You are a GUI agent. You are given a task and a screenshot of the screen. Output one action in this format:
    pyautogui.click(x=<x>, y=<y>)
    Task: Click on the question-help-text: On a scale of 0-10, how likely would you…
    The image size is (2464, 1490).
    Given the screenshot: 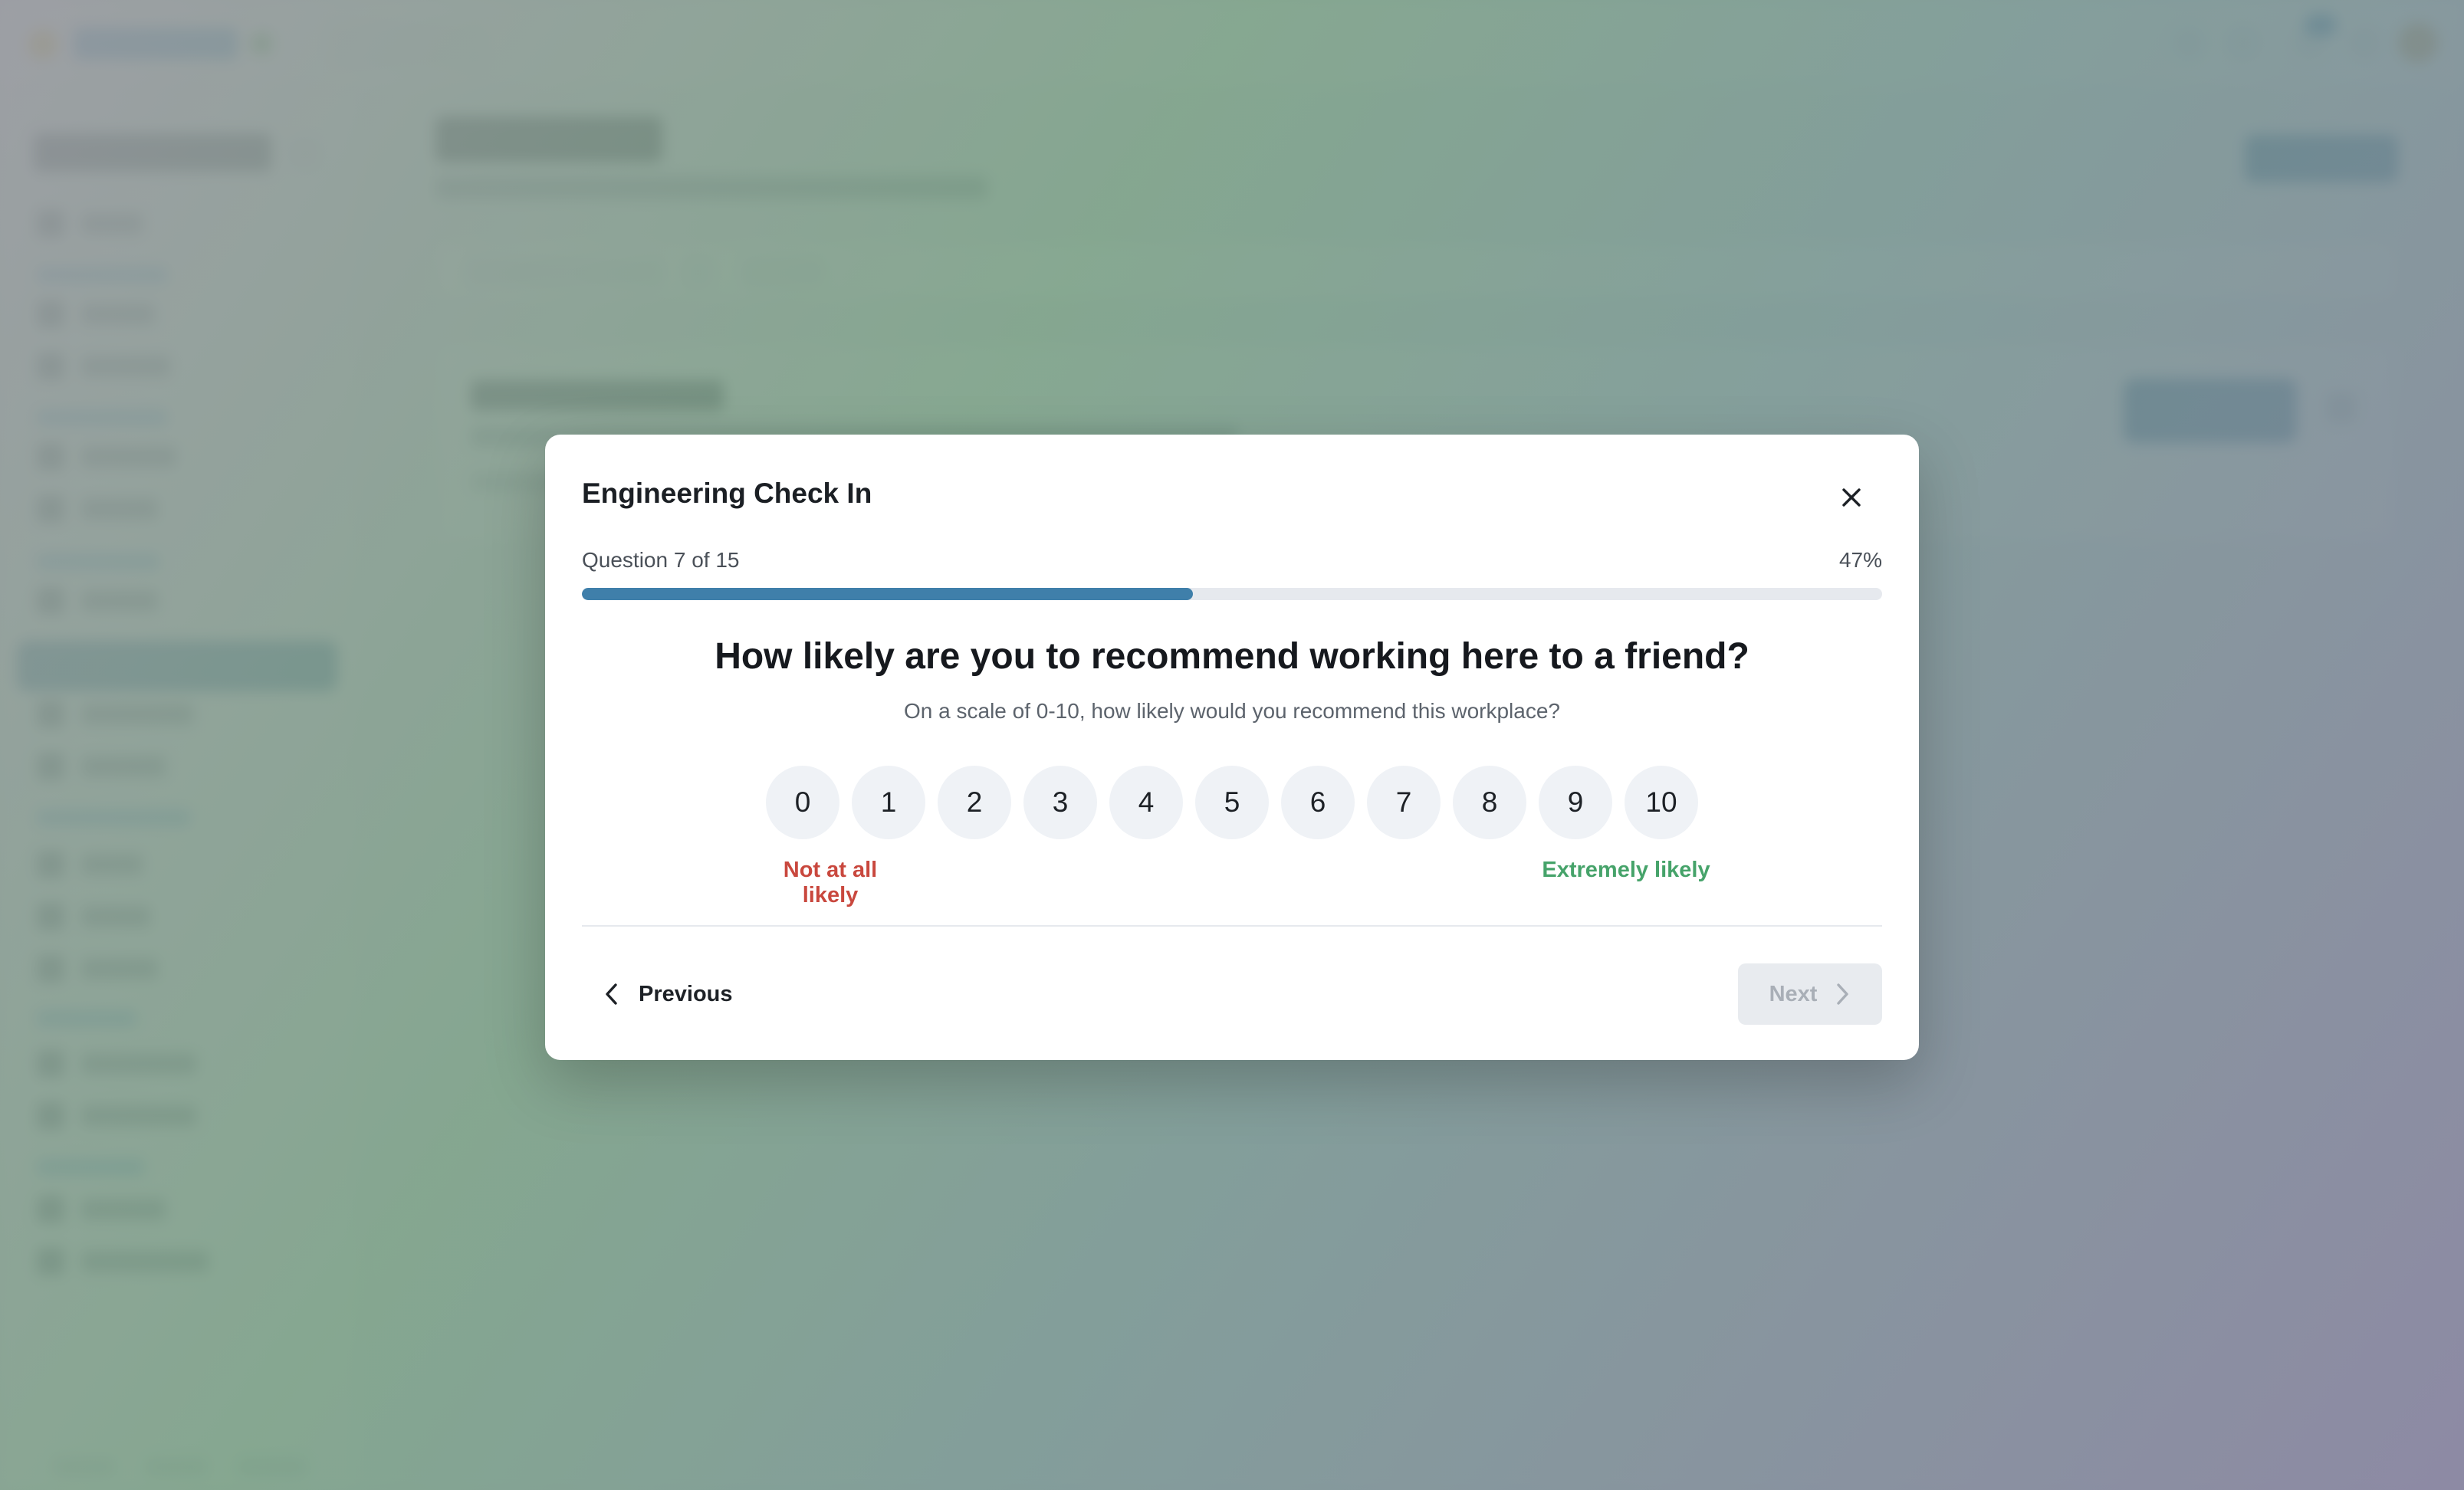 What is the action you would take?
    pyautogui.click(x=1232, y=711)
    